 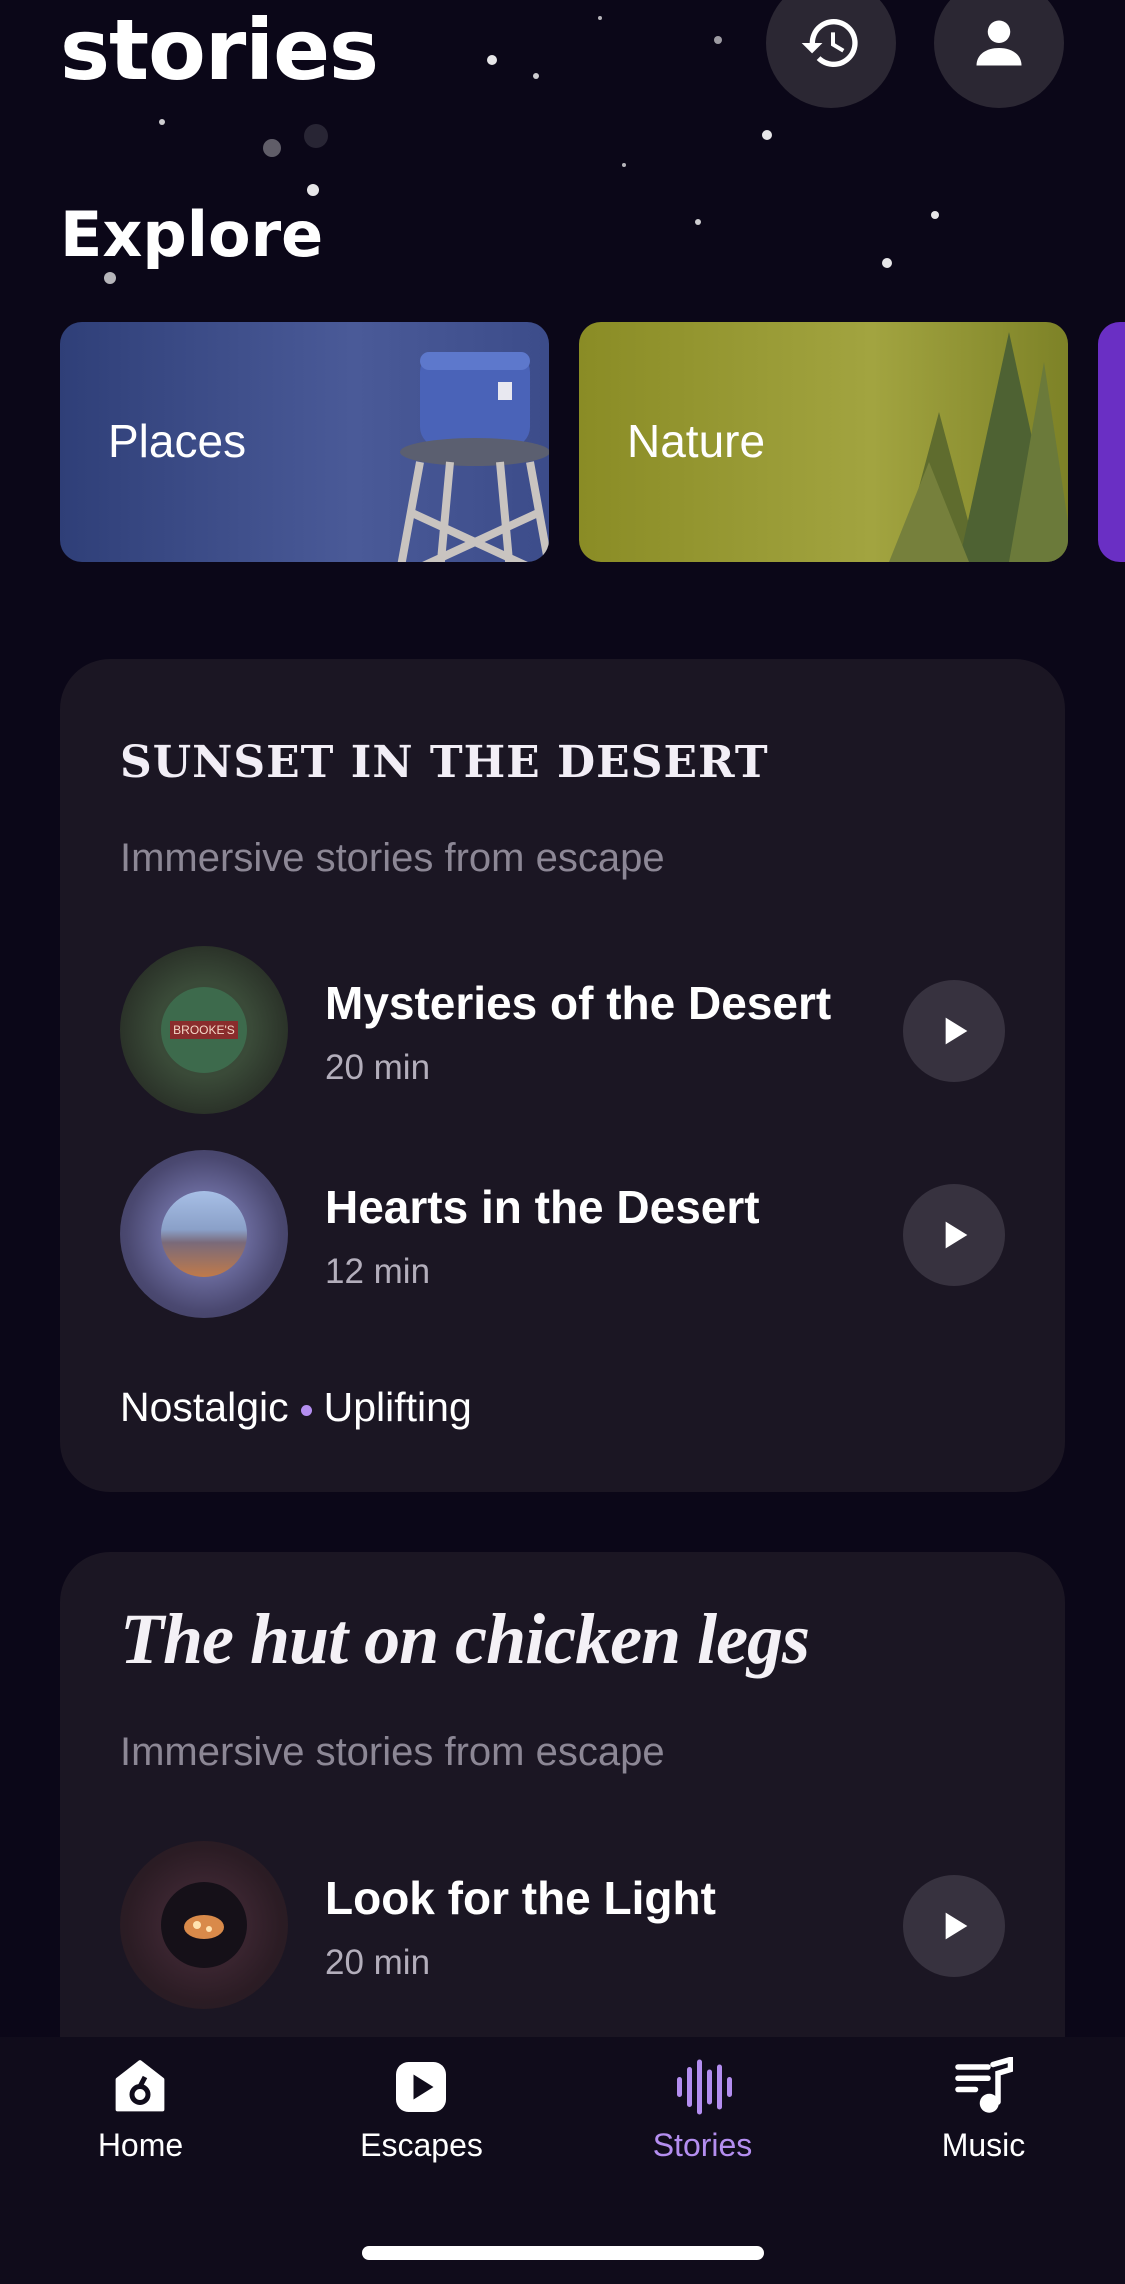 I want to click on nav-label: Home, so click(x=140, y=2145).